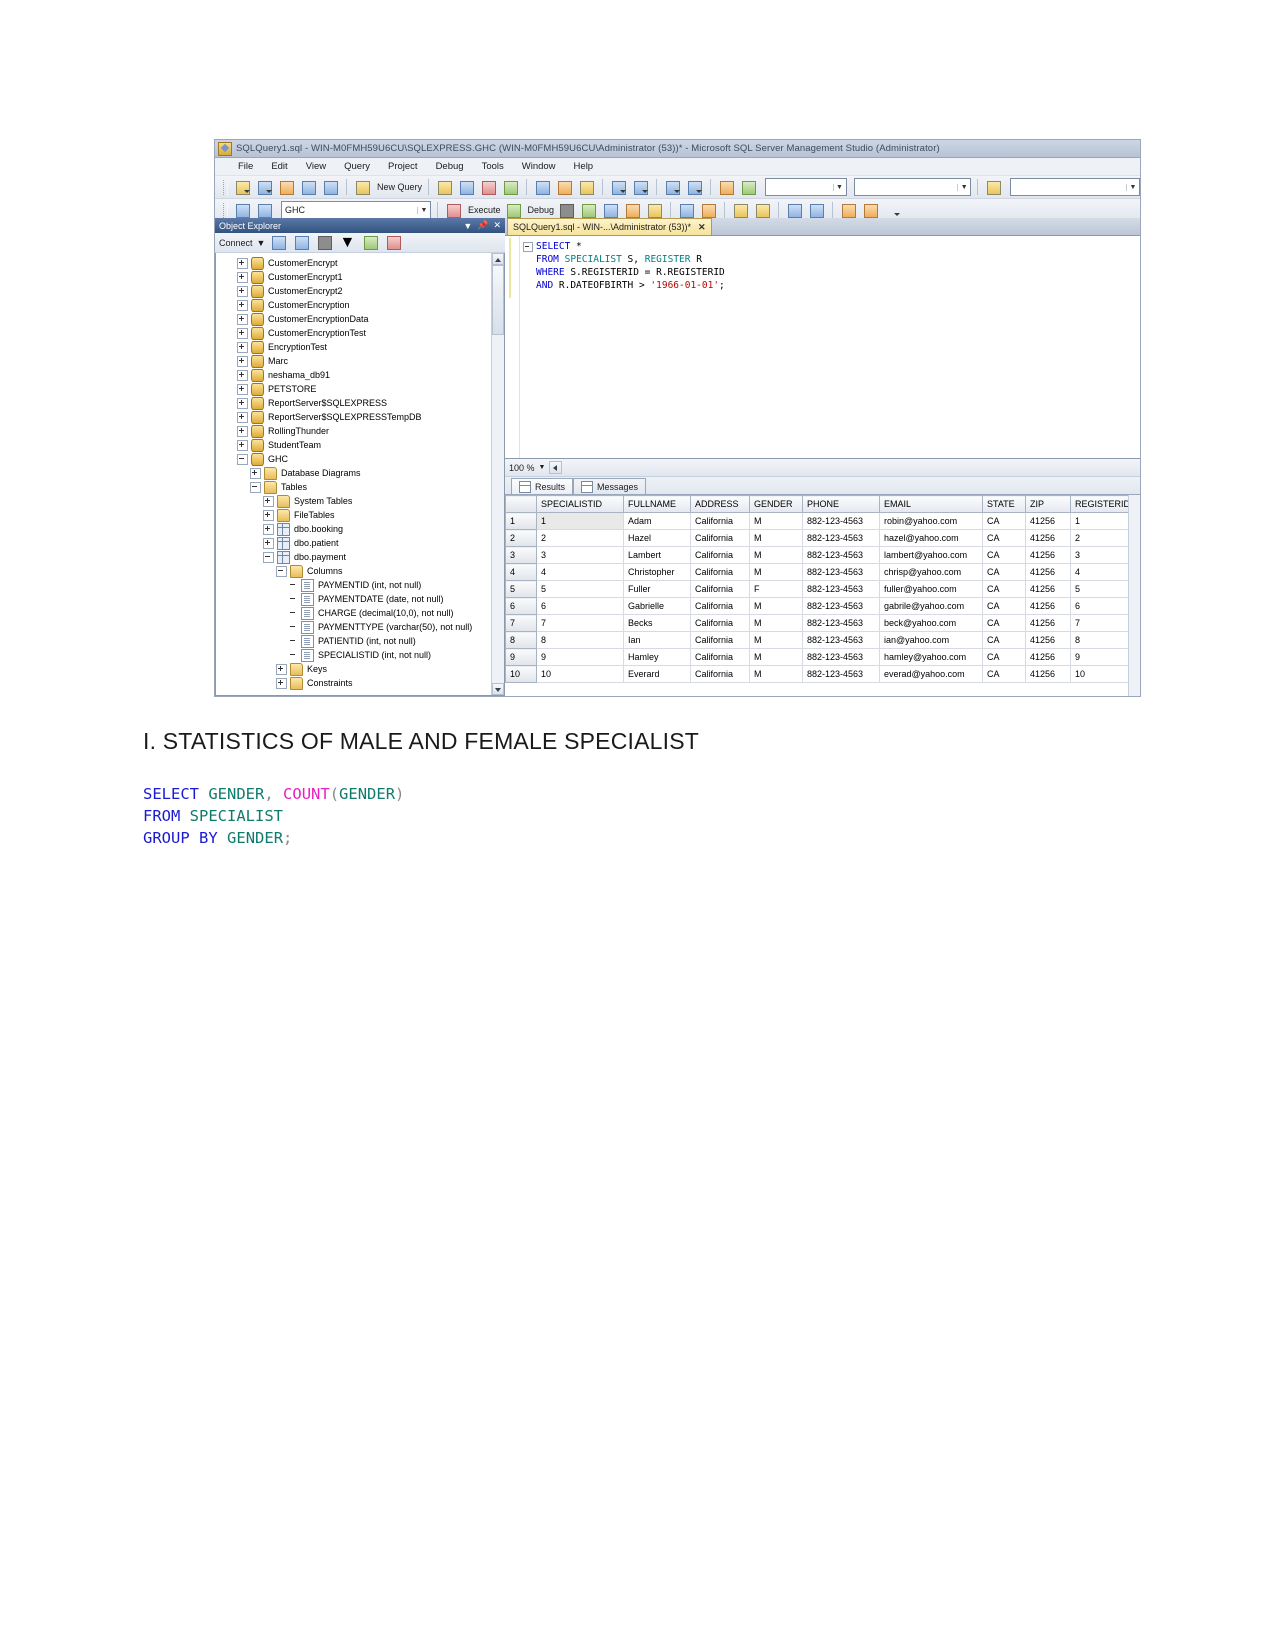  Describe the element at coordinates (610, 210) in the screenshot. I see `display-estimated-plan-icon` at that location.